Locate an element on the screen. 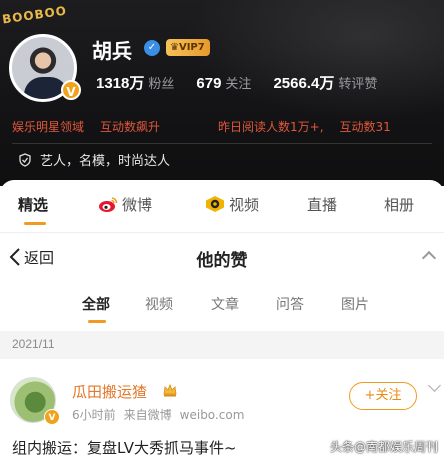 Image resolution: width=444 pixels, height=463 pixels. profile-intro: 艺人，名模，时尚达人 is located at coordinates (94, 159).